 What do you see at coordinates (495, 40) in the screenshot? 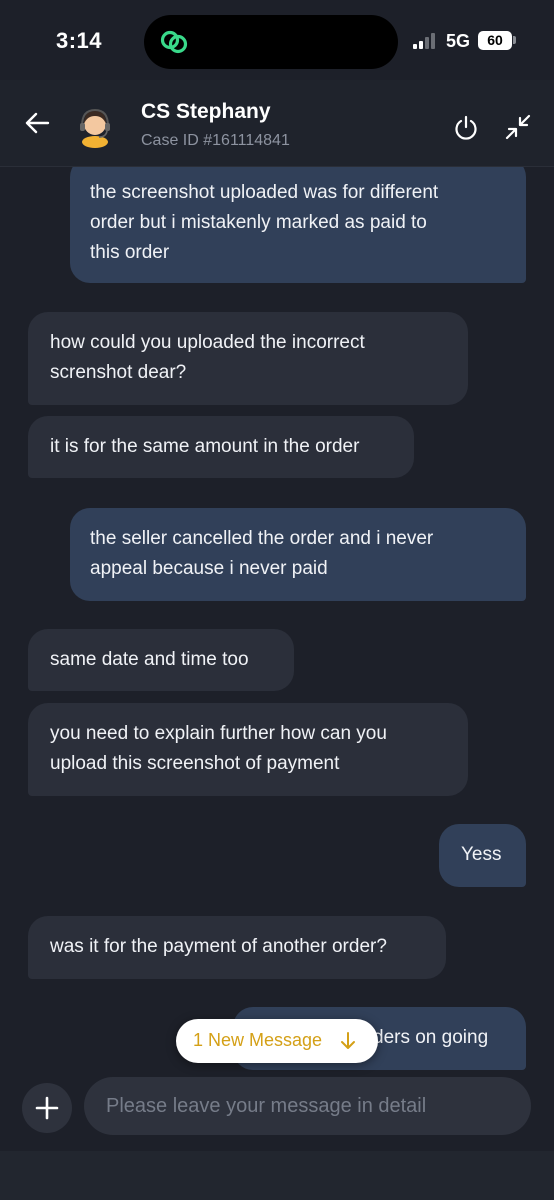
I see `battery-icon: 60` at bounding box center [495, 40].